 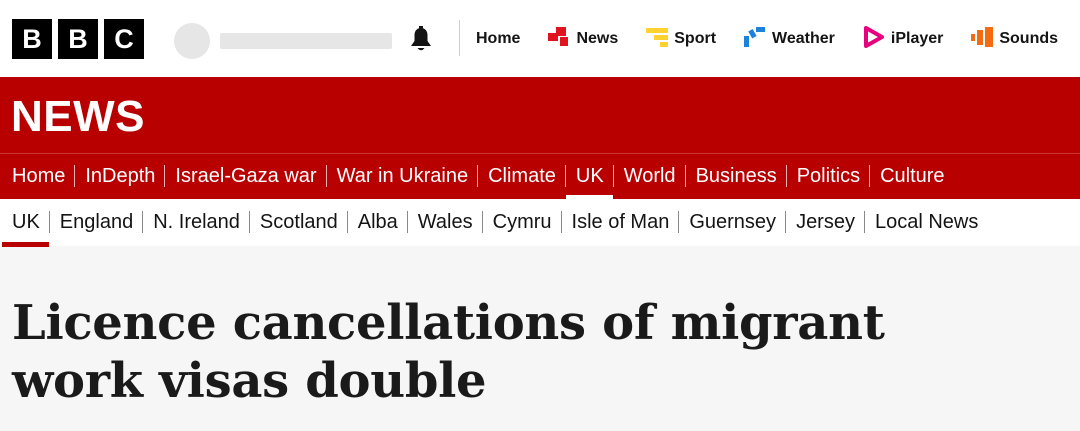 I want to click on global-nav-label: Sounds, so click(x=1029, y=38).